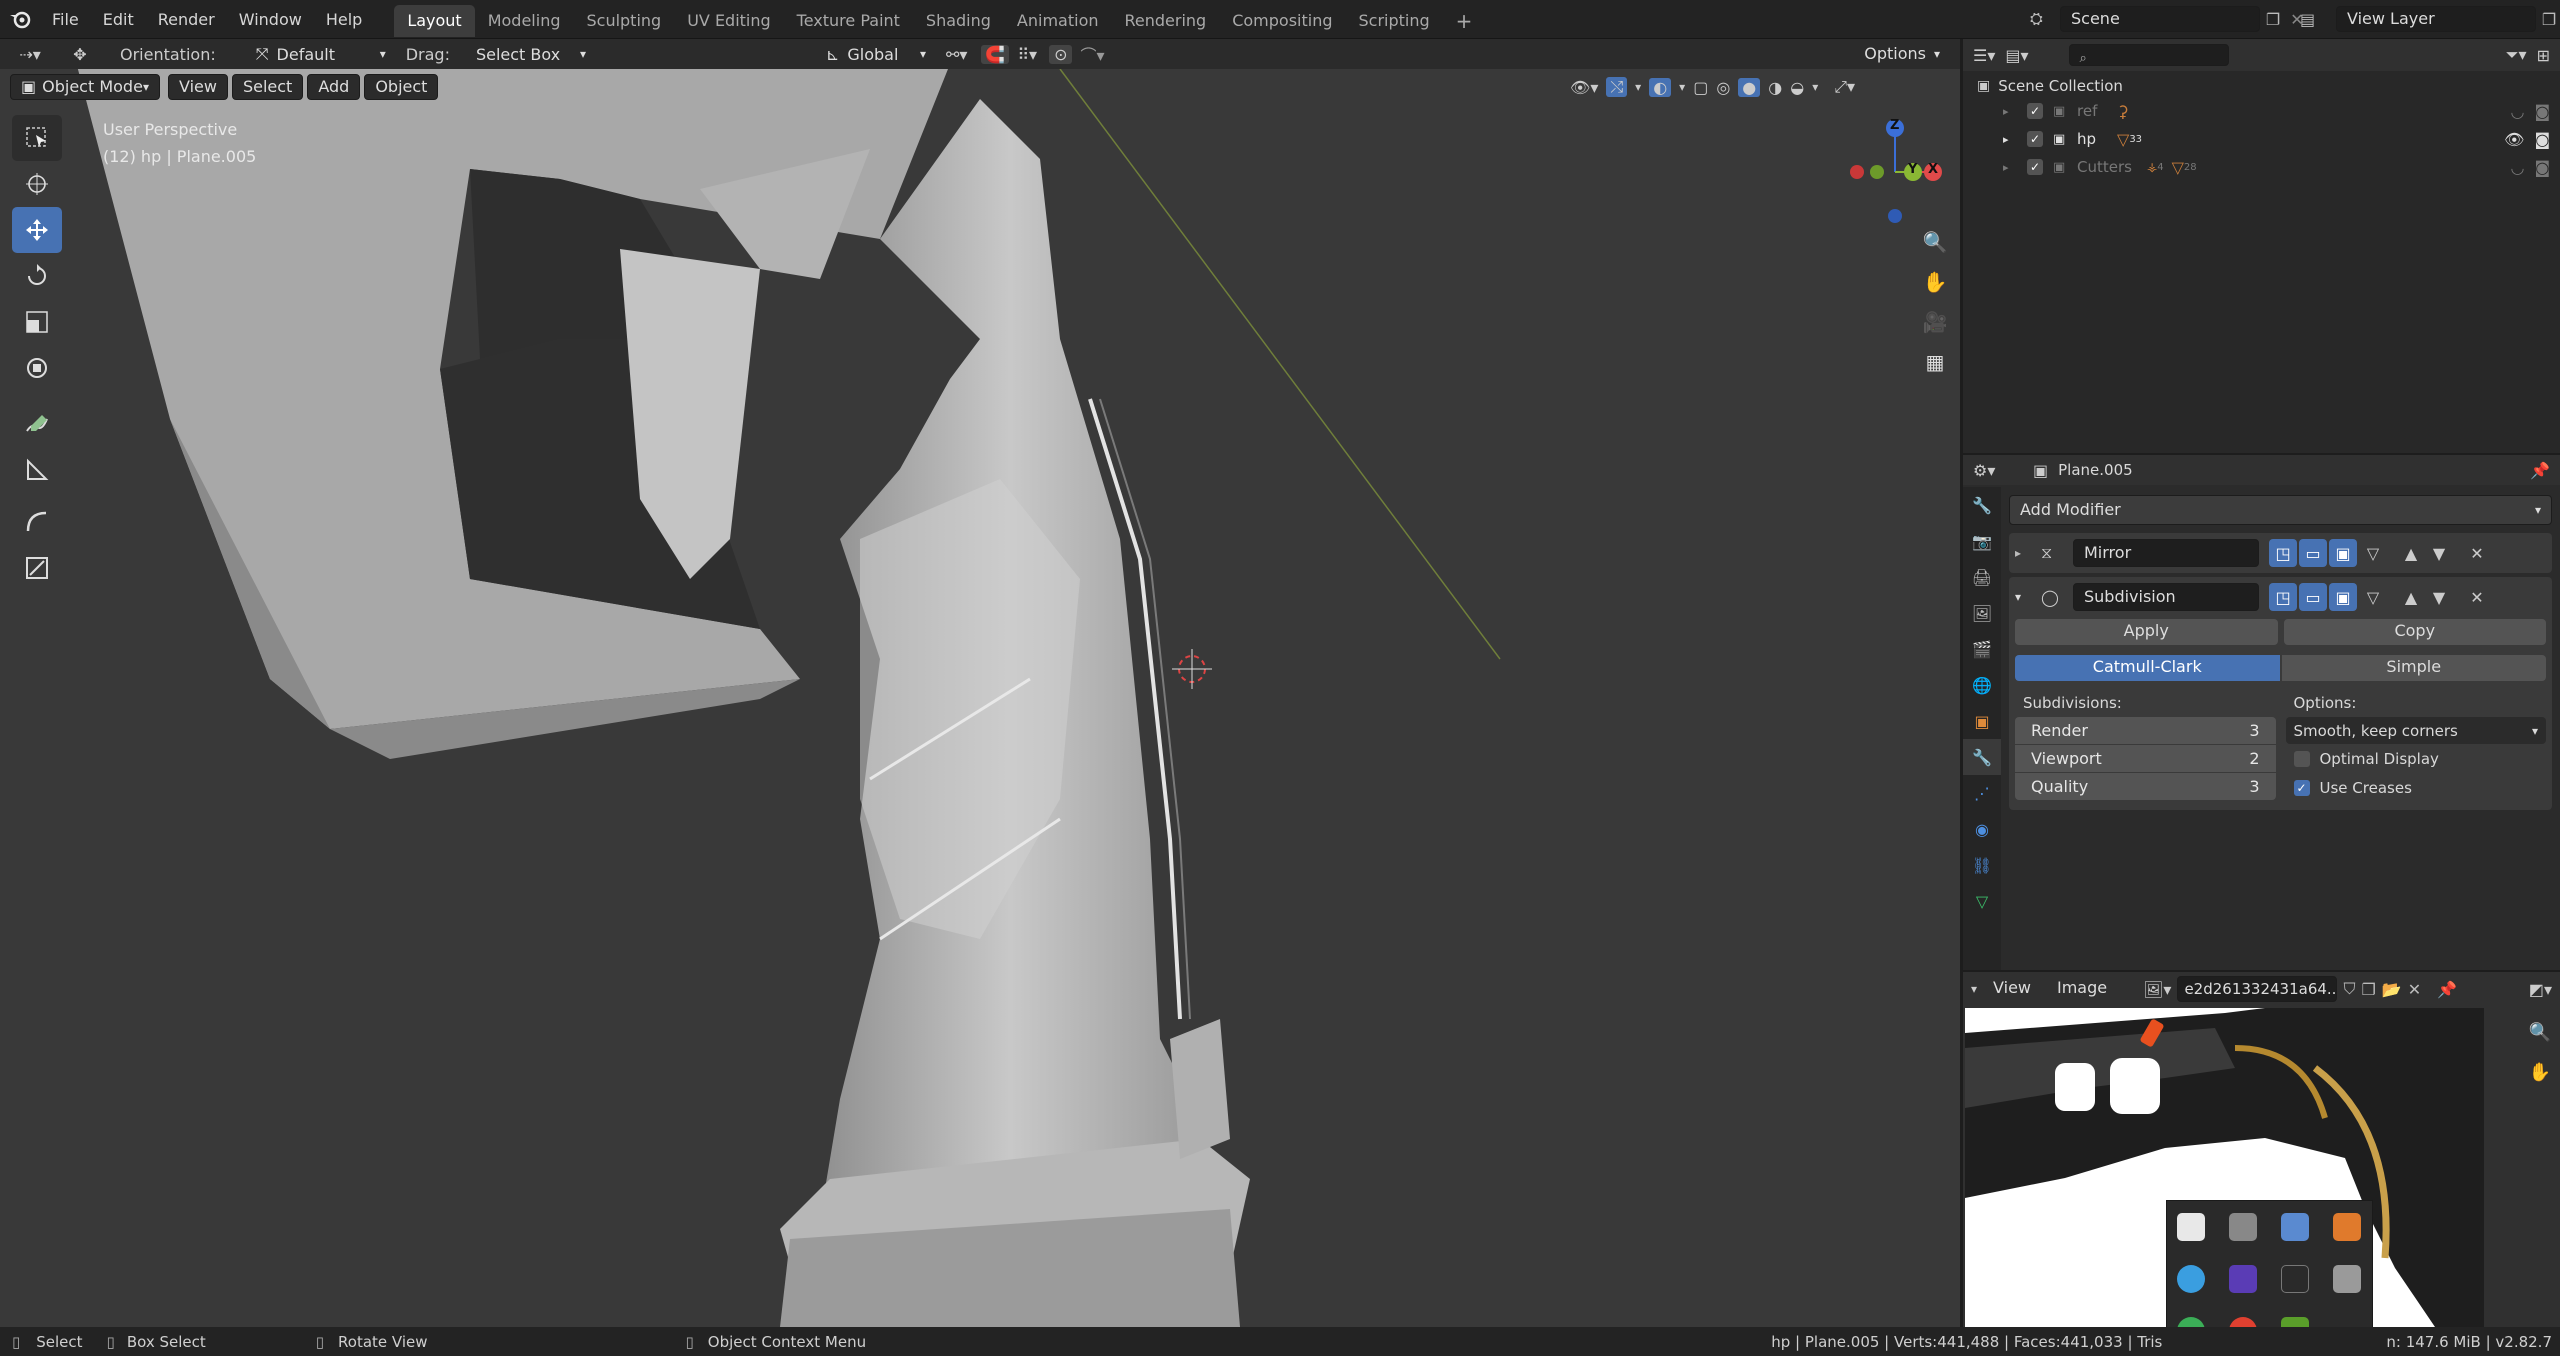 The image size is (2560, 1356). I want to click on pin-icon: 📌, so click(2447, 989).